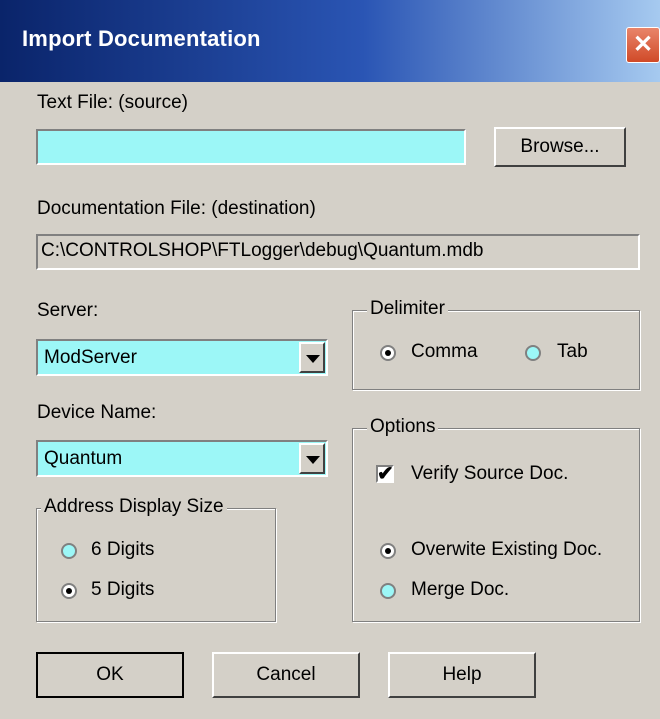 This screenshot has height=719, width=660. Describe the element at coordinates (286, 675) in the screenshot. I see `cancel-button: Cancel` at that location.